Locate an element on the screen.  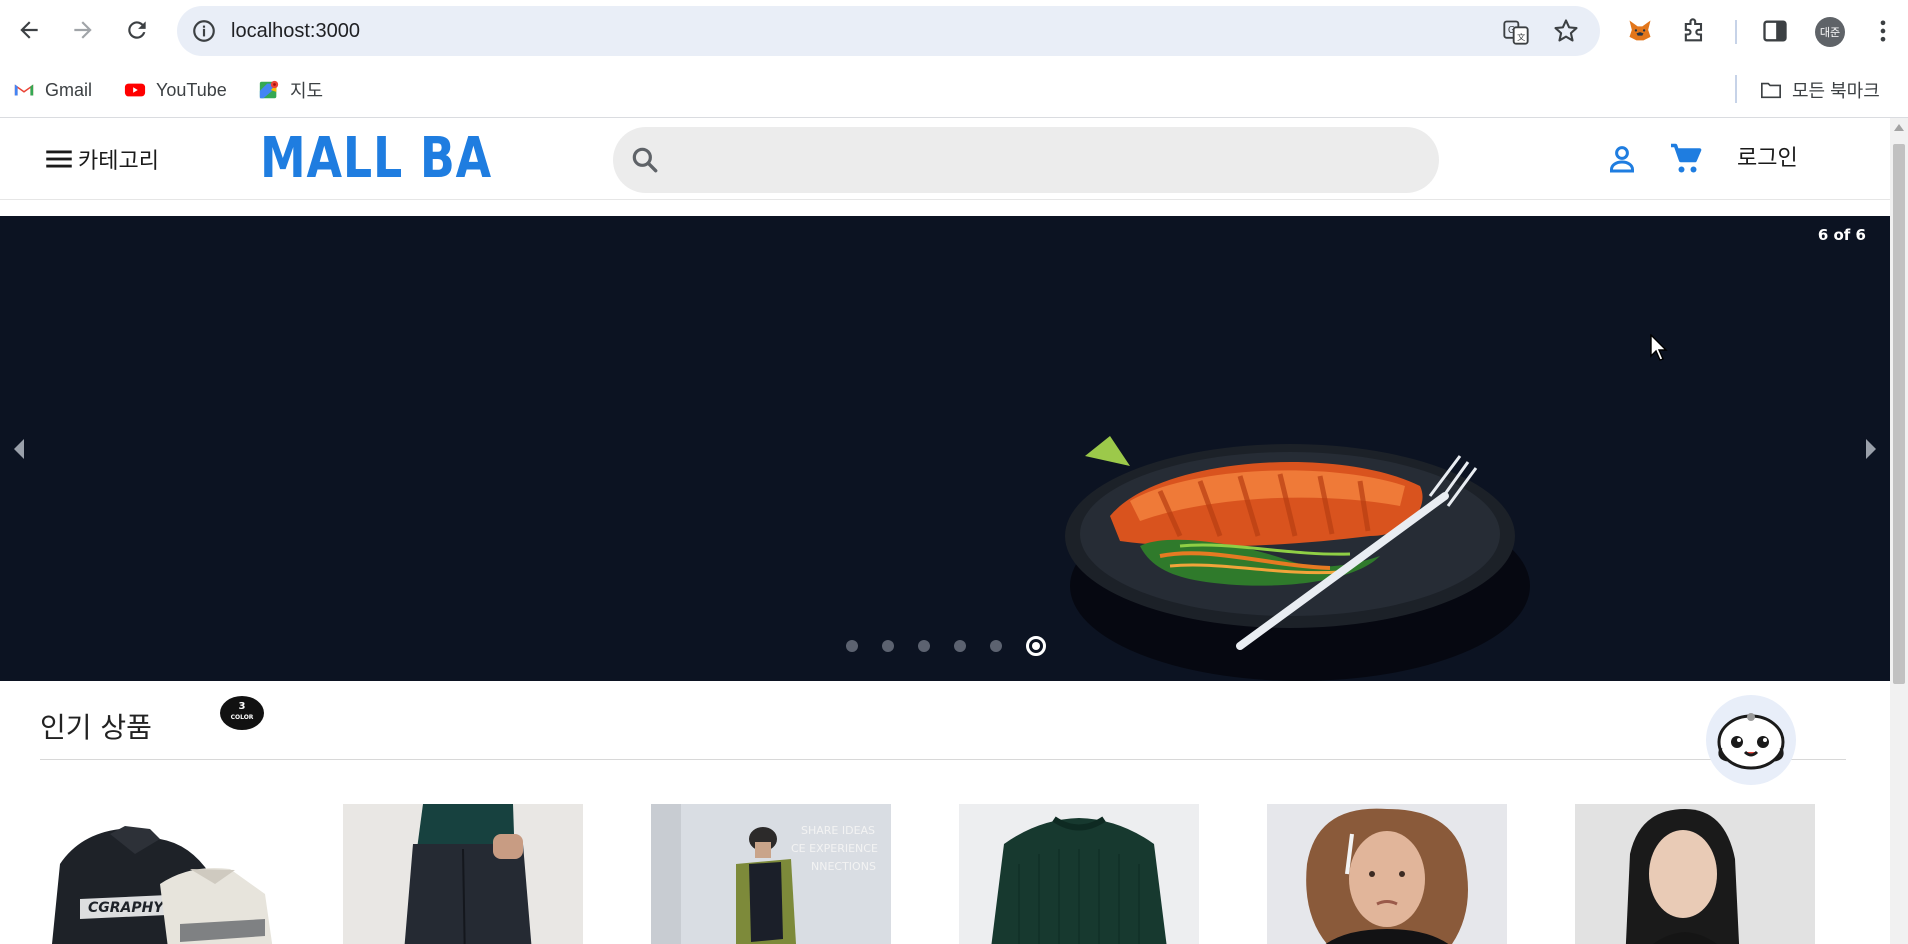
category-menu-button: 카테고리 is located at coordinates (100, 159).